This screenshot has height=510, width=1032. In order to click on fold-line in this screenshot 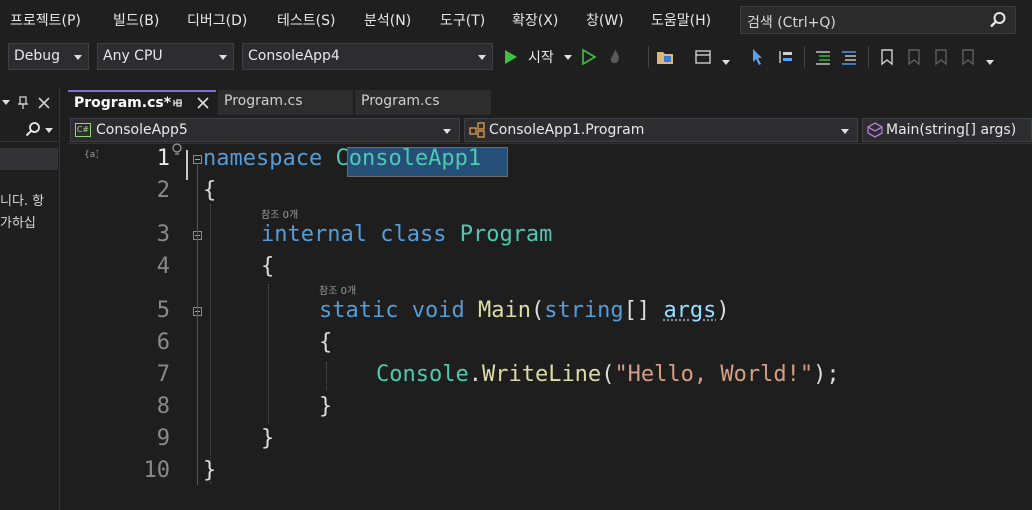, I will do `click(197, 325)`.